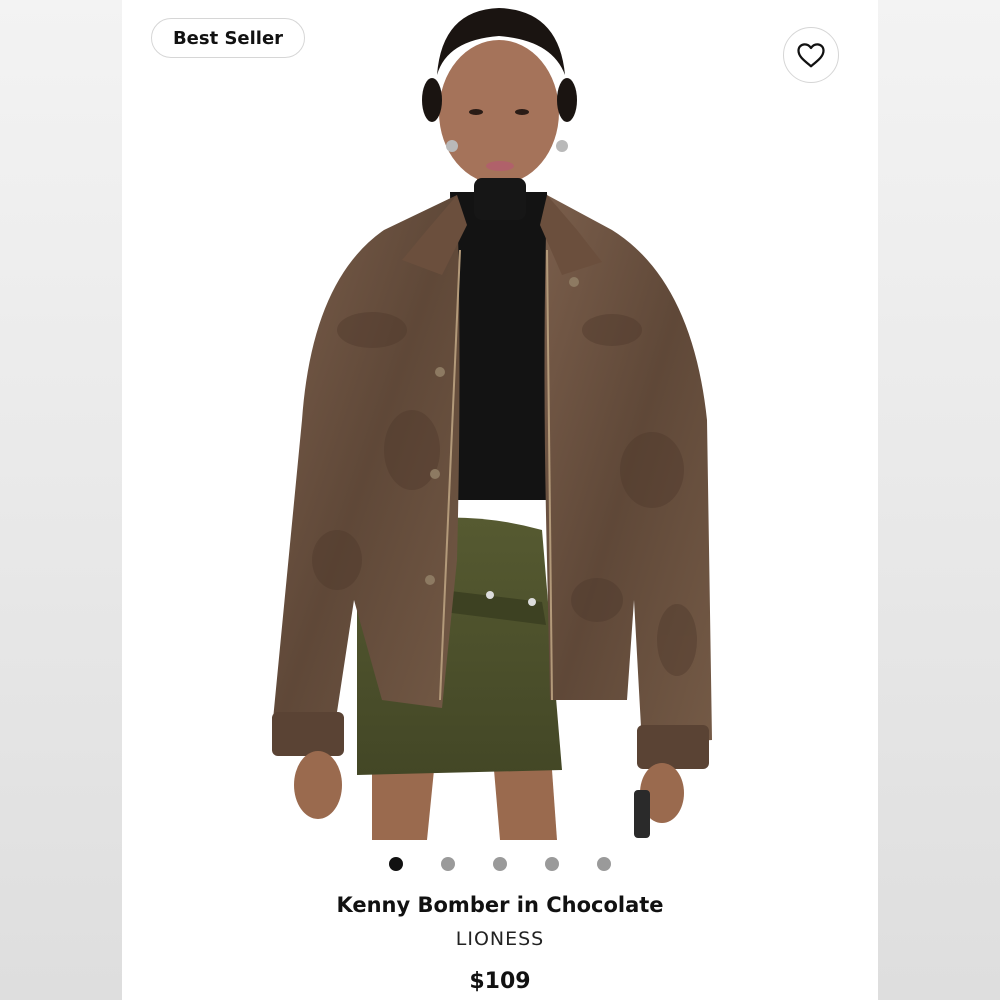 Image resolution: width=1000 pixels, height=1000 pixels. I want to click on best-seller-badge: Best Seller, so click(228, 38).